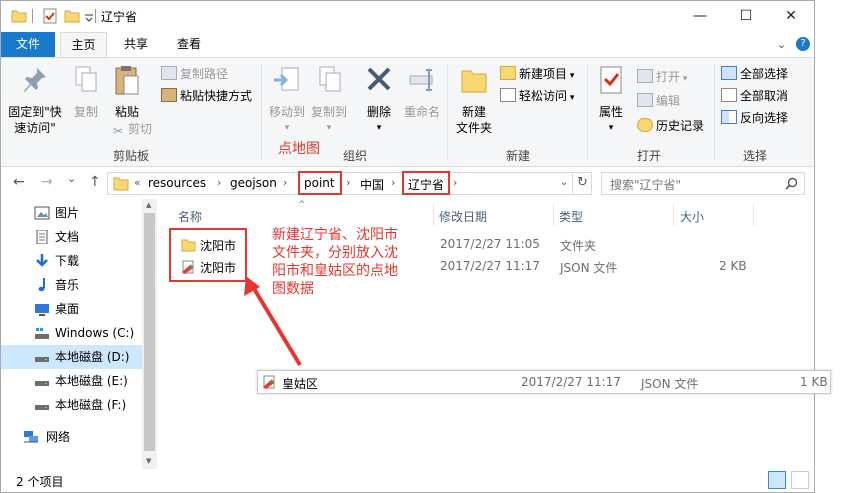 Image resolution: width=865 pixels, height=493 pixels. I want to click on tab-view: 查看, so click(189, 44).